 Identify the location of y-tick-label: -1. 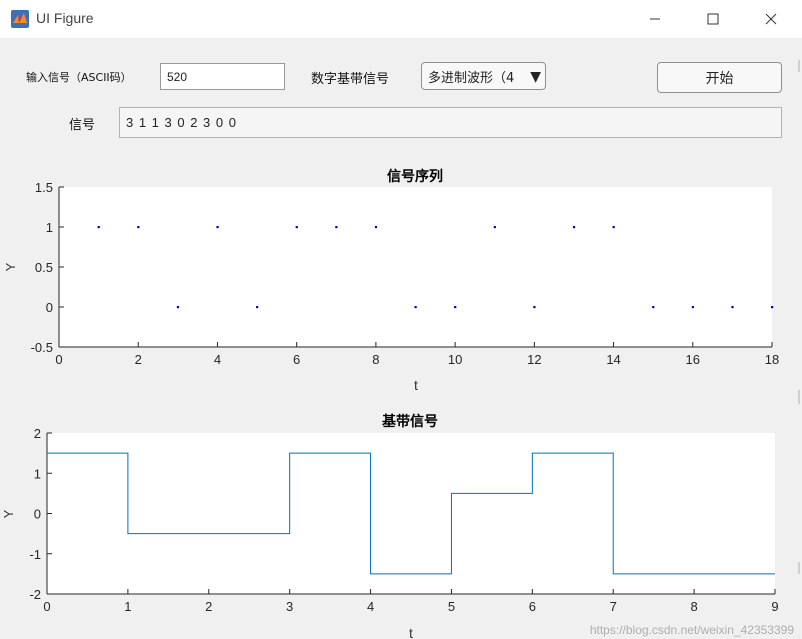
(35, 554).